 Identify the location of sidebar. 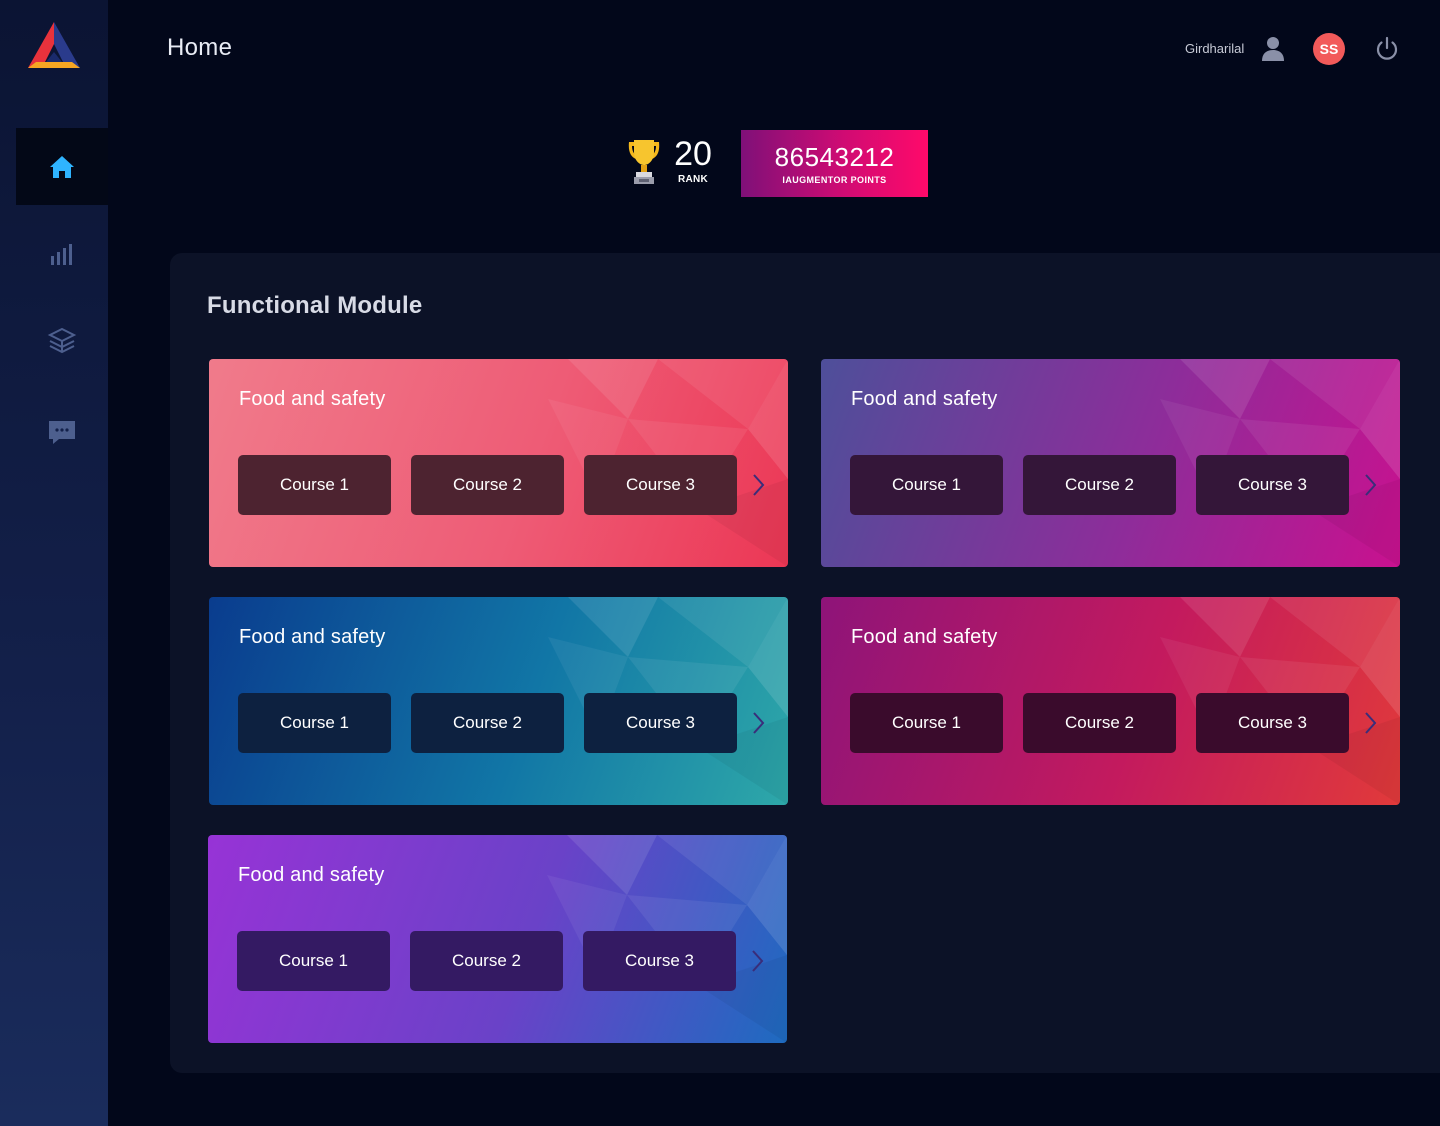
(54, 563).